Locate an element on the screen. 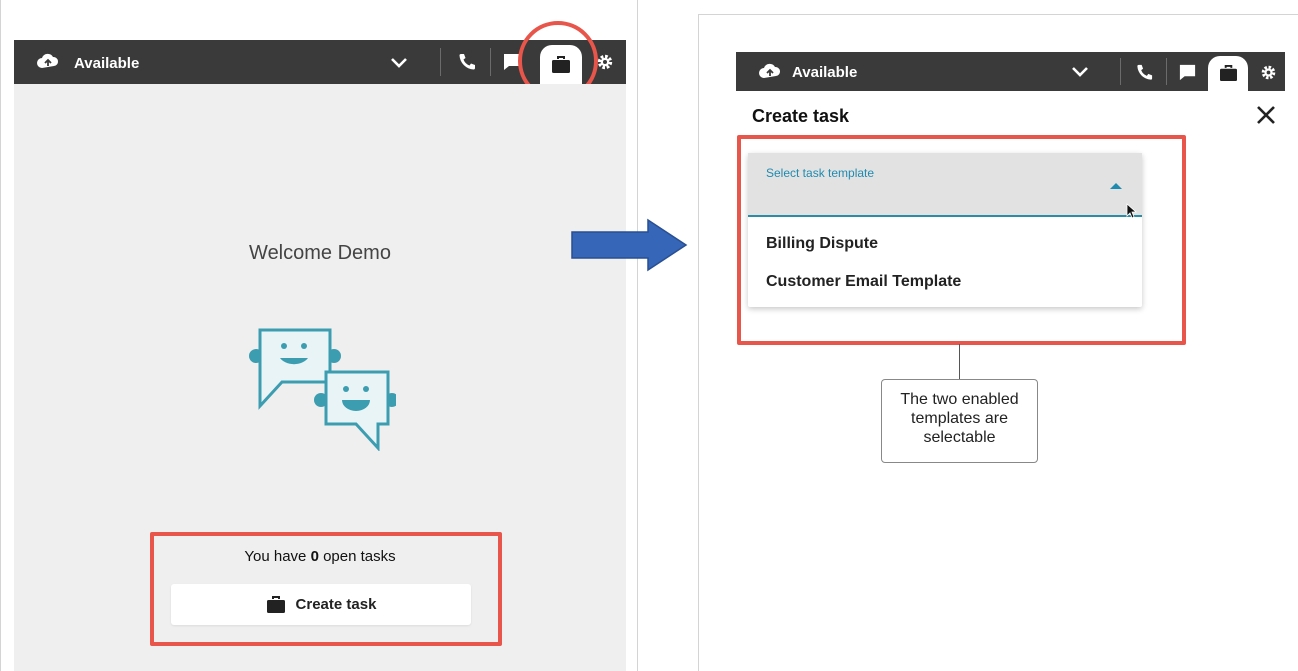  create-task-highlight is located at coordinates (326, 589).